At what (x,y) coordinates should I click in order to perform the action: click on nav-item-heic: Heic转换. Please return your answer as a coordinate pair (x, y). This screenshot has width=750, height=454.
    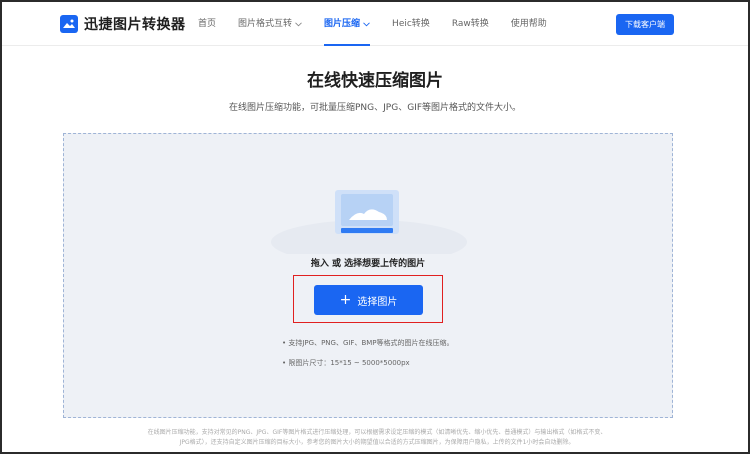
    Looking at the image, I should click on (411, 24).